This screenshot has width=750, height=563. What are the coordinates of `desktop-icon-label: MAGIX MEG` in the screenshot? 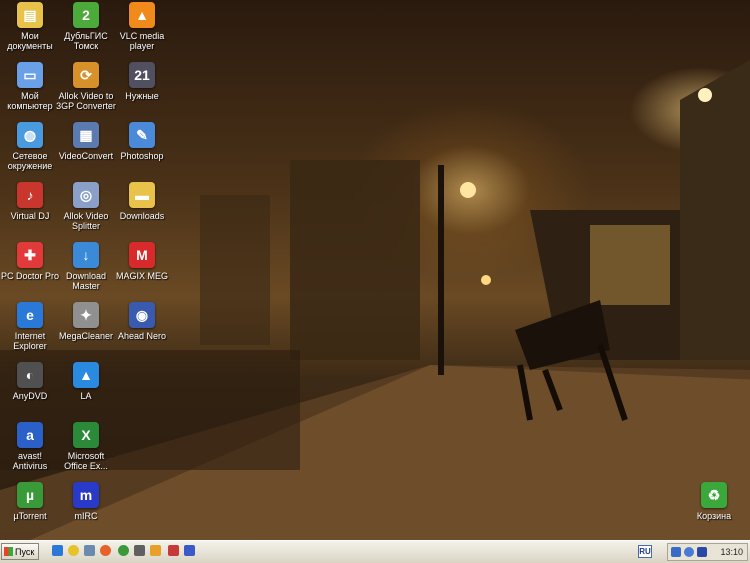 It's located at (141, 276).